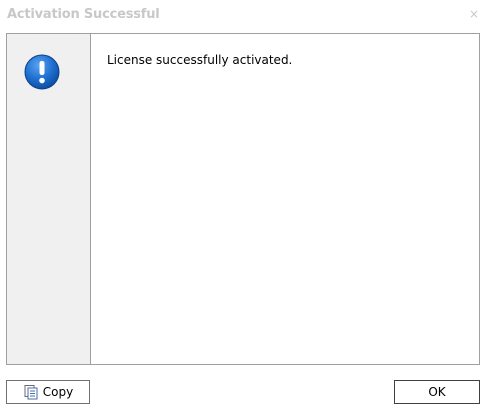  What do you see at coordinates (42, 72) in the screenshot?
I see `exclamation-icon` at bounding box center [42, 72].